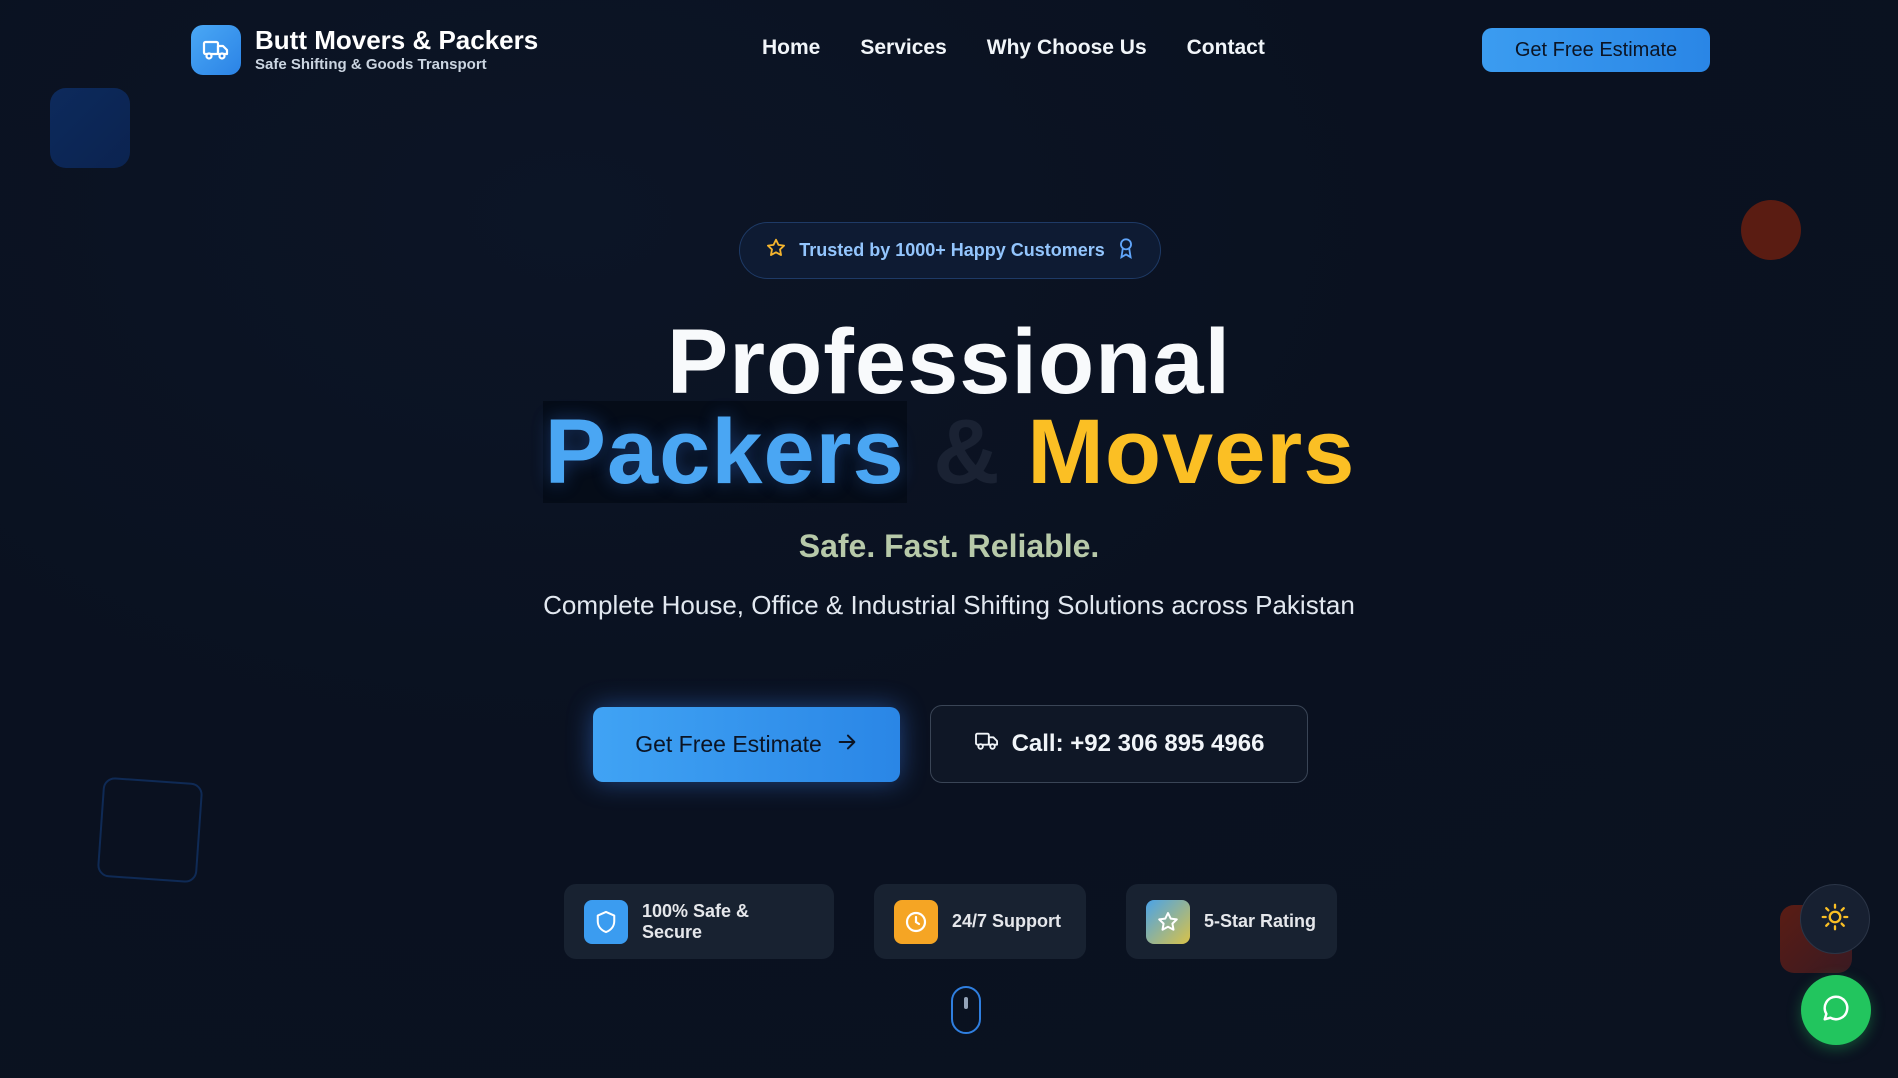 Image resolution: width=1898 pixels, height=1078 pixels. What do you see at coordinates (916, 921) in the screenshot?
I see `clock-icon` at bounding box center [916, 921].